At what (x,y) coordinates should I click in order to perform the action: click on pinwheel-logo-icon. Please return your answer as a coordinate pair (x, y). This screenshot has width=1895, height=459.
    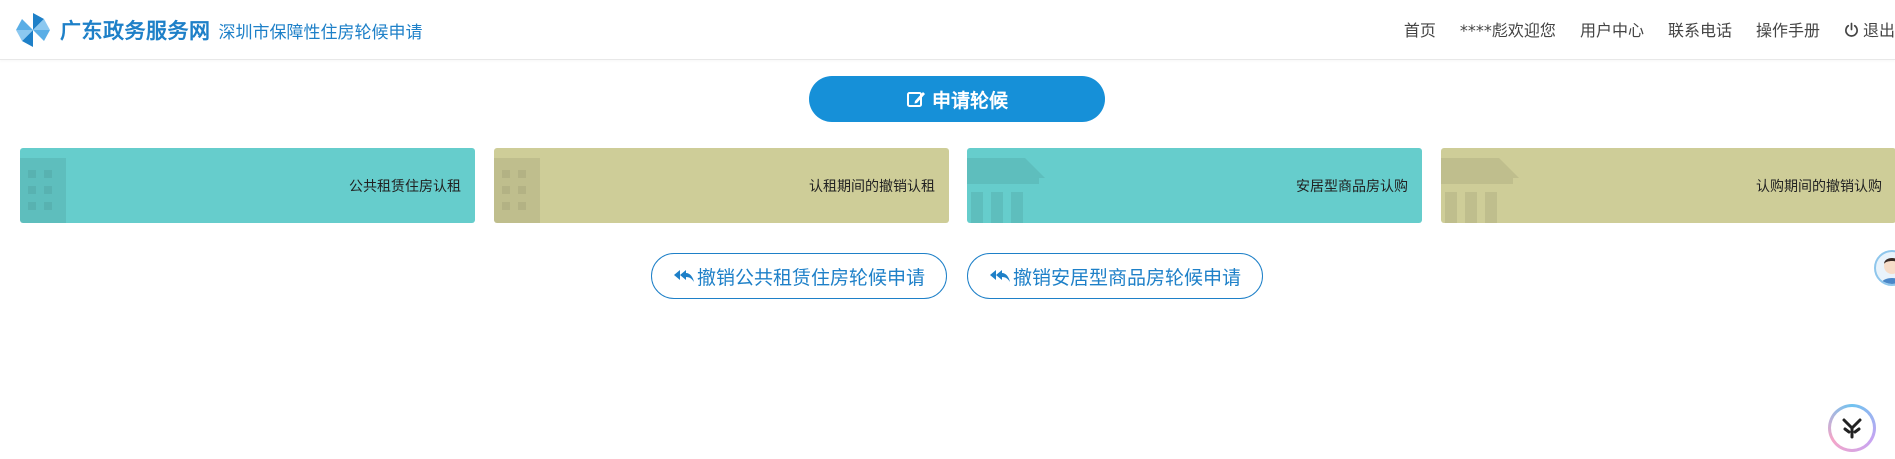
    Looking at the image, I should click on (33, 30).